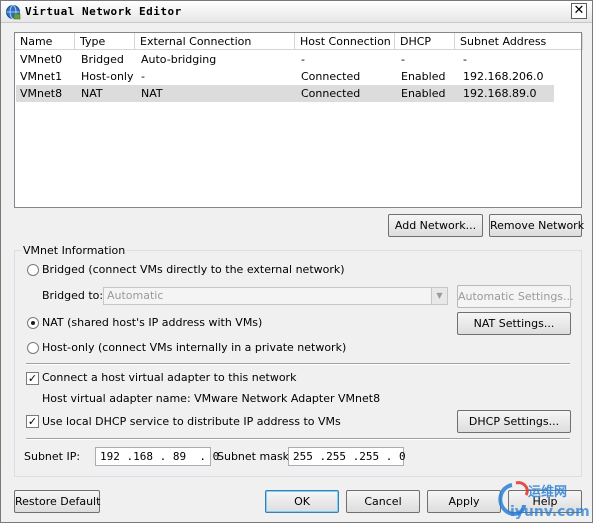  I want to click on cell-name: VMnet1, so click(41, 76).